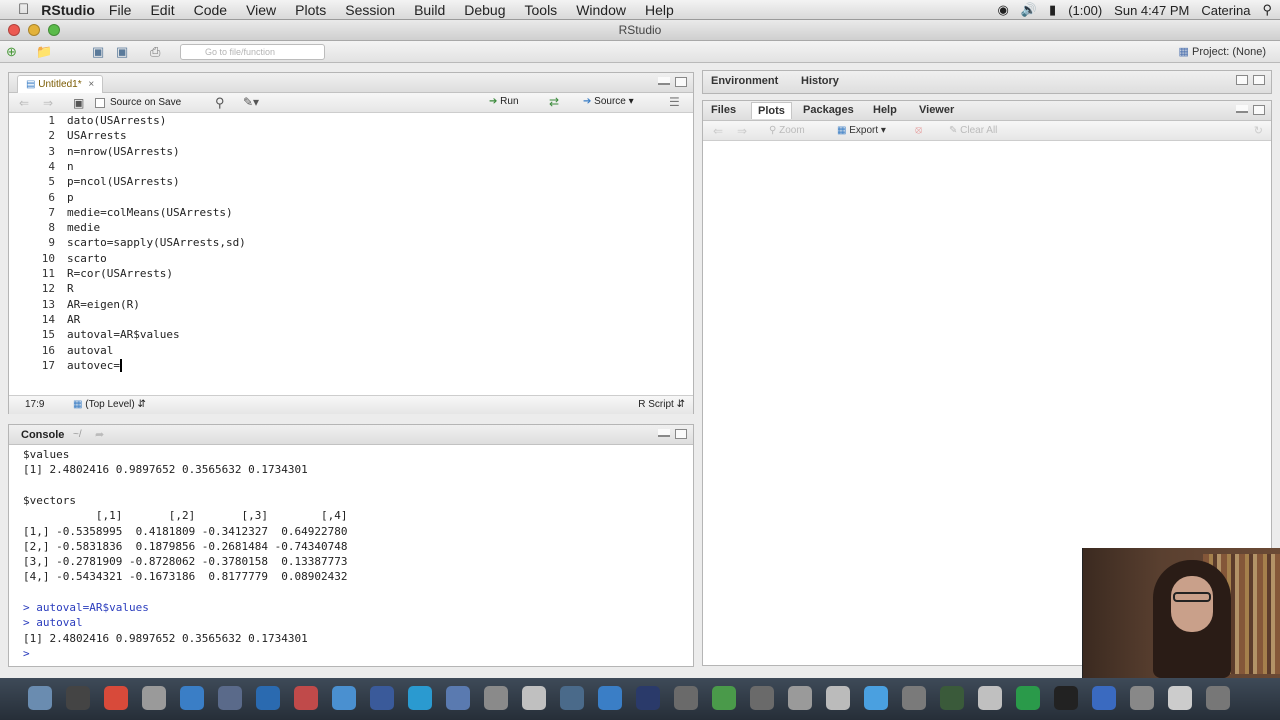 The image size is (1280, 720). Describe the element at coordinates (122, 52) in the screenshot. I see `save-all-icon: ▣` at that location.